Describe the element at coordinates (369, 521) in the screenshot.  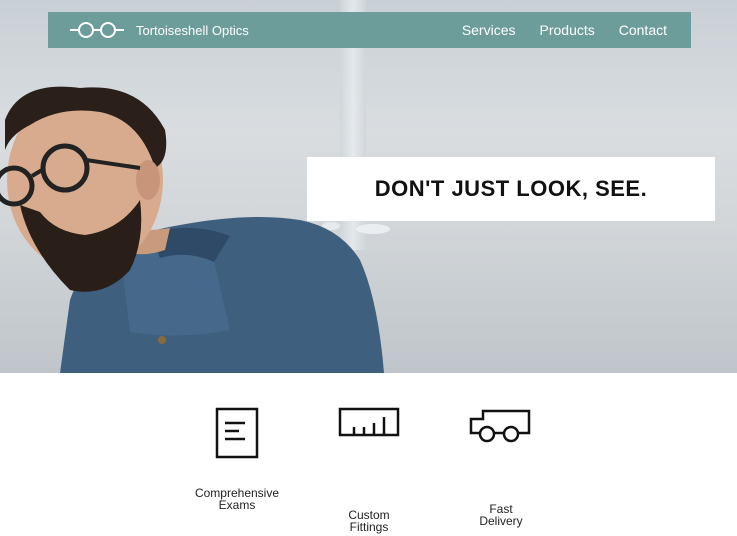
I see `feature-label: Custom Fittings` at that location.